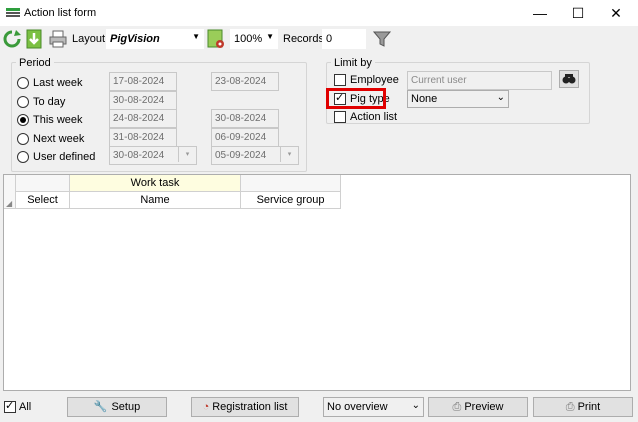  I want to click on binoculars-icon, so click(569, 79).